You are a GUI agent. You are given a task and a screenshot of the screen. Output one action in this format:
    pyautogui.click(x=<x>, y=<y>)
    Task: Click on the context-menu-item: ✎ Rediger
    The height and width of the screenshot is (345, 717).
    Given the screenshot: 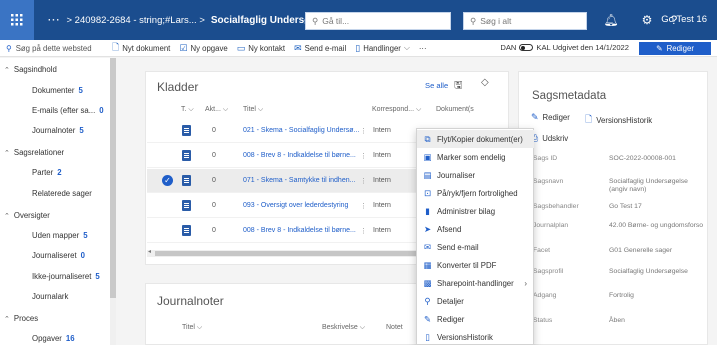 What is the action you would take?
    pyautogui.click(x=478, y=319)
    